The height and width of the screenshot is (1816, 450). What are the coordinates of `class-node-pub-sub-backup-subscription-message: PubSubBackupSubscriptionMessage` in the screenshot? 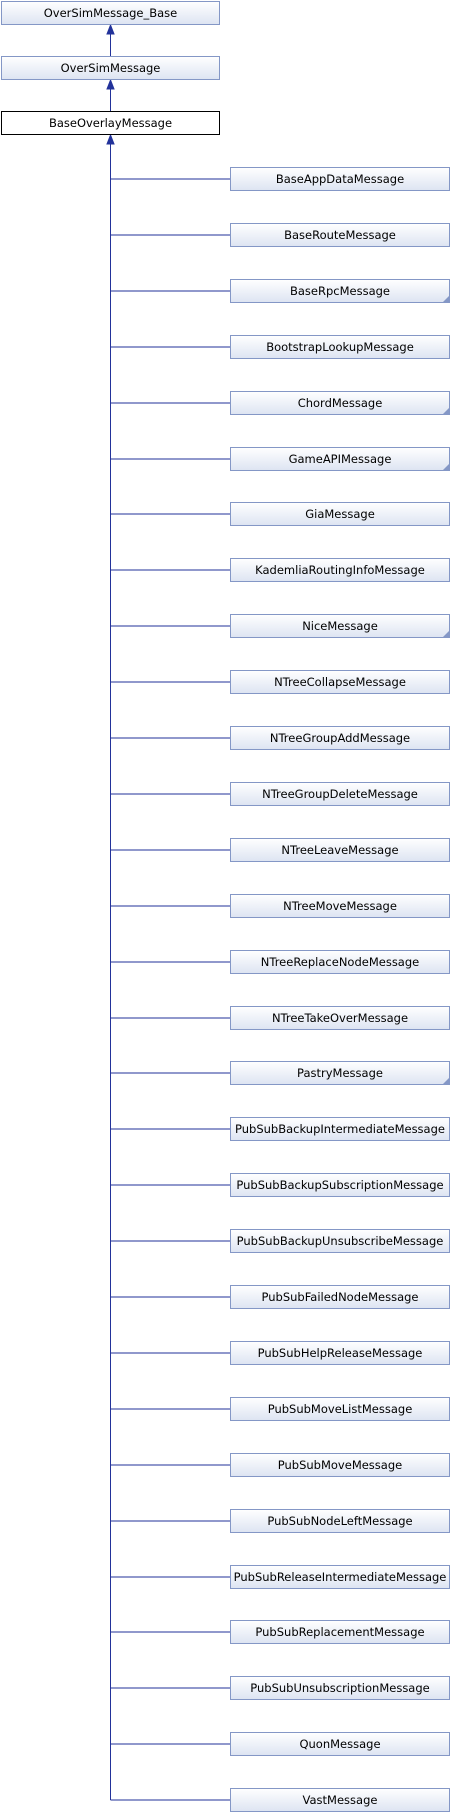 It's located at (340, 1185).